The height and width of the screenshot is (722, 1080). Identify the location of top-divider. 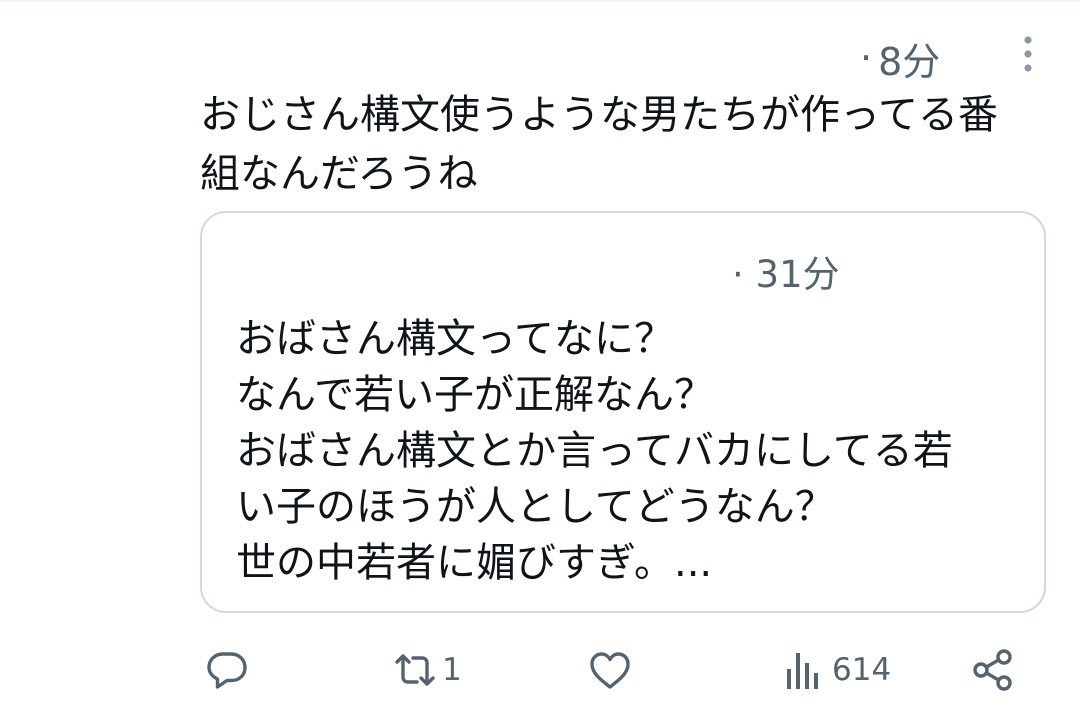
(540, 1).